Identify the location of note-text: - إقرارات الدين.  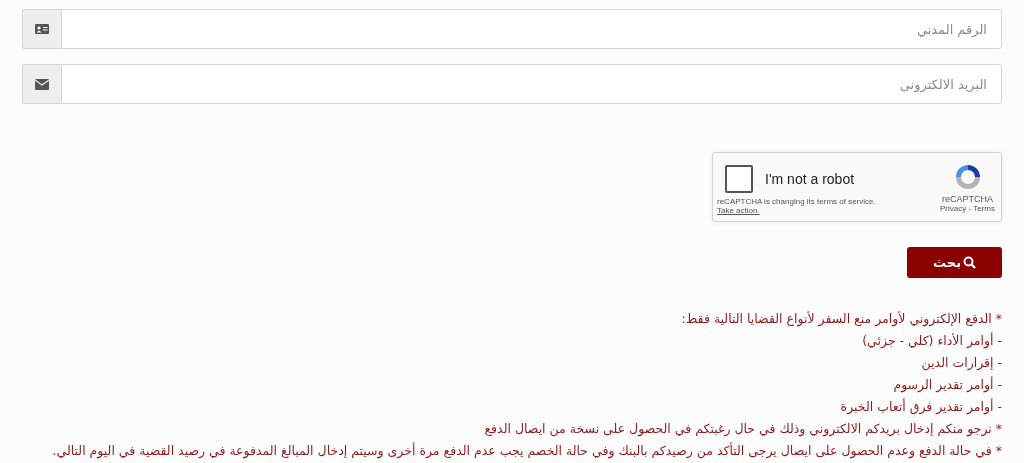
(961, 363).